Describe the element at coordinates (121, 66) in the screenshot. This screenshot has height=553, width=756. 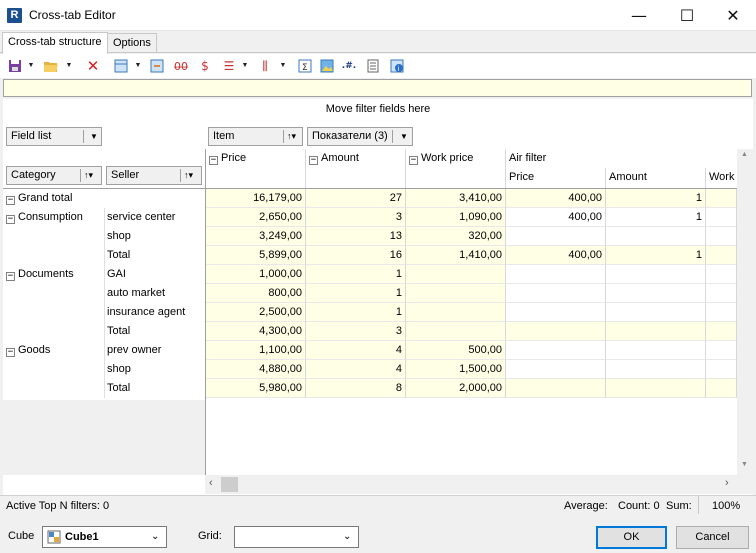
I see `layout-icon` at that location.